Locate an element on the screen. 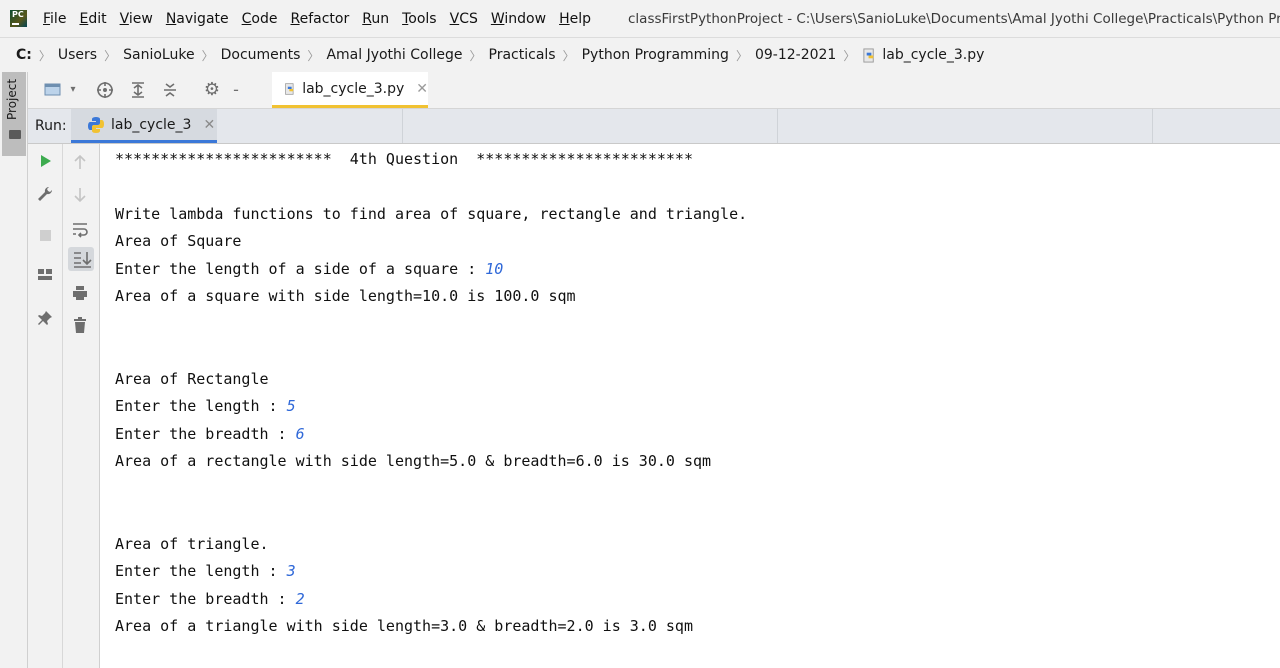 This screenshot has height=668, width=1280. breadcrumb-sanioluke: SanioLuke is located at coordinates (158, 55).